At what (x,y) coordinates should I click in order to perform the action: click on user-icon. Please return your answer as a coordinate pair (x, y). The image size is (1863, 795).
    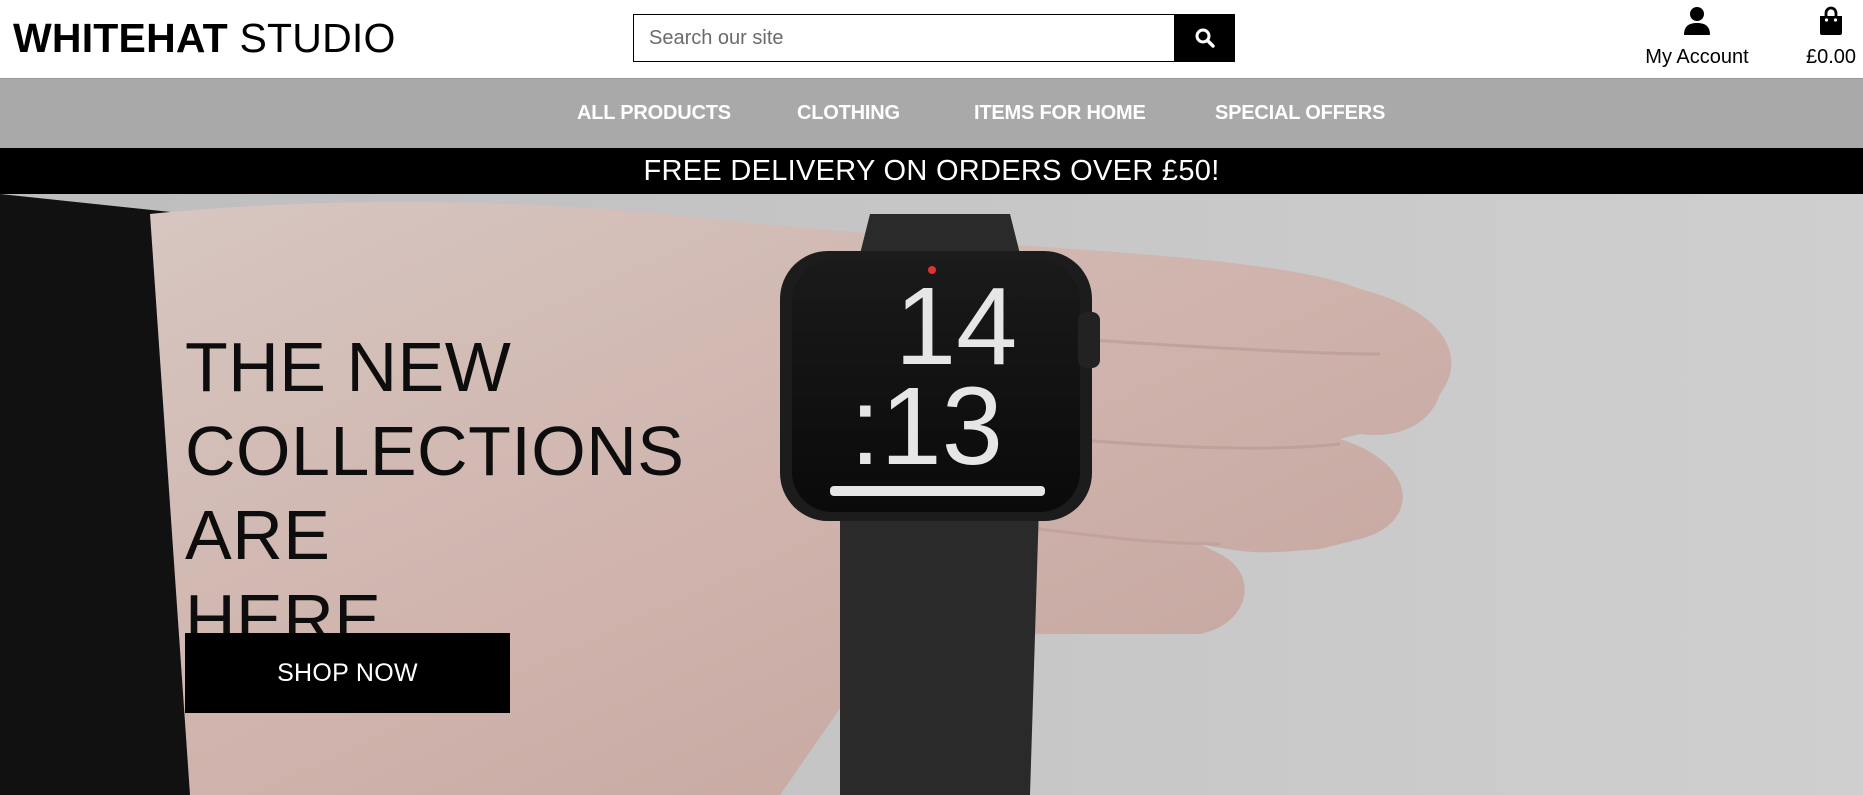
    Looking at the image, I should click on (1697, 21).